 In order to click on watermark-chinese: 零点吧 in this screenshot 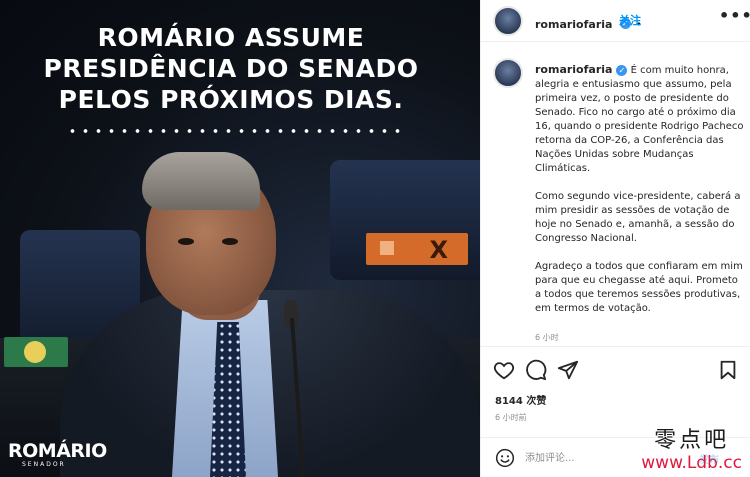, I will do `click(692, 440)`.